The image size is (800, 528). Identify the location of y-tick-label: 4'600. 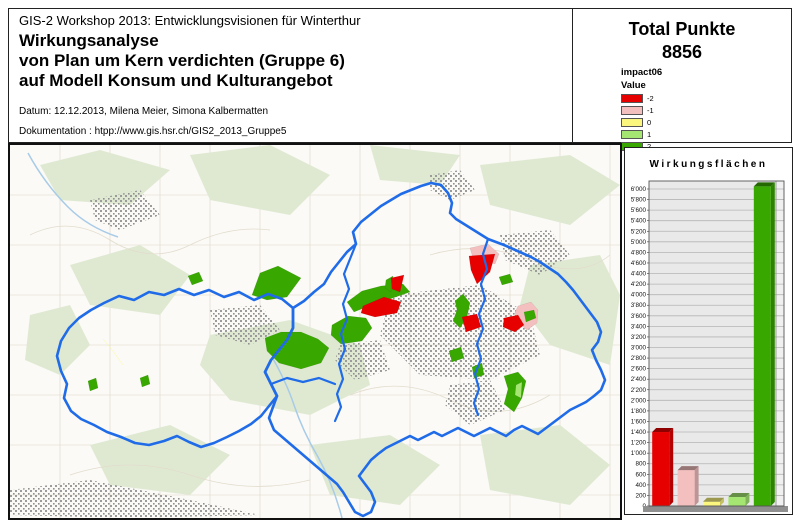
(639, 263).